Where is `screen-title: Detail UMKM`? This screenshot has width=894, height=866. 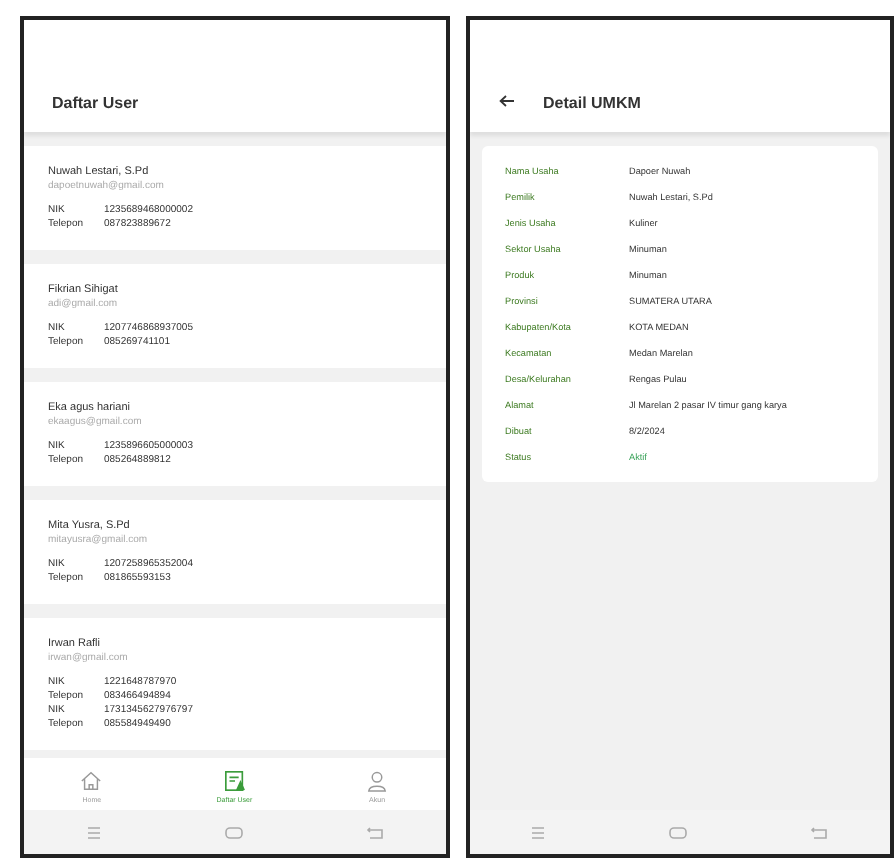 screen-title: Detail UMKM is located at coordinates (592, 103).